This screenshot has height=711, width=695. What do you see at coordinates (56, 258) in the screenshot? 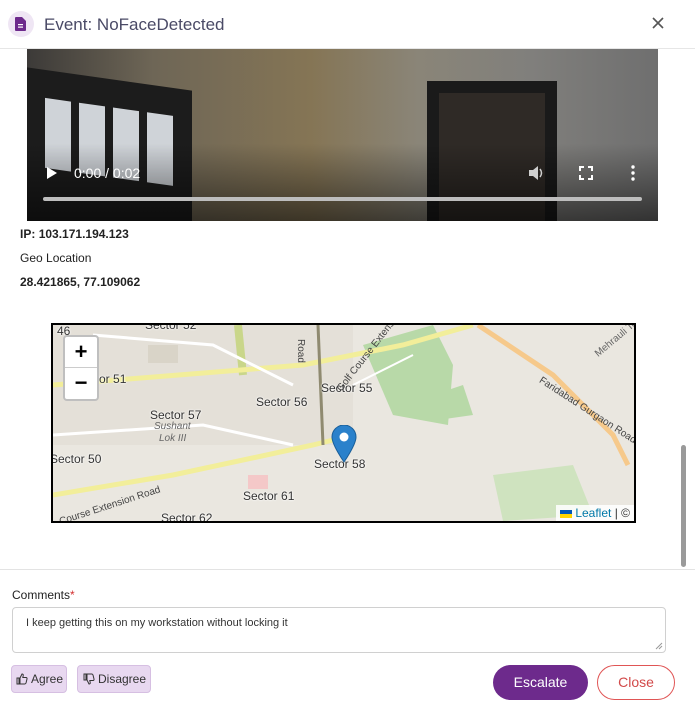
I see `geo-location-label: Geo Location` at bounding box center [56, 258].